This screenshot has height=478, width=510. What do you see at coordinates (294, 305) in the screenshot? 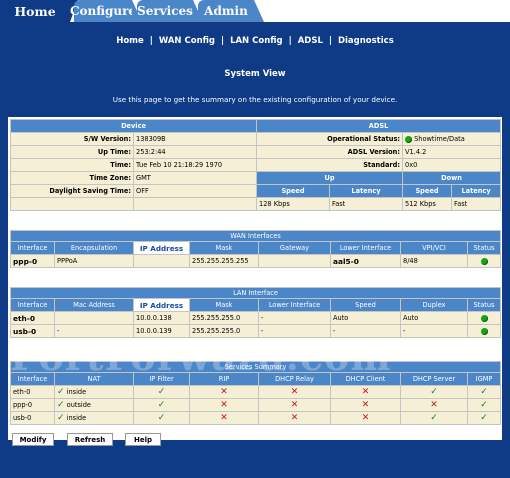
I see `lan-col-lower-interface: Lower Interface` at bounding box center [294, 305].